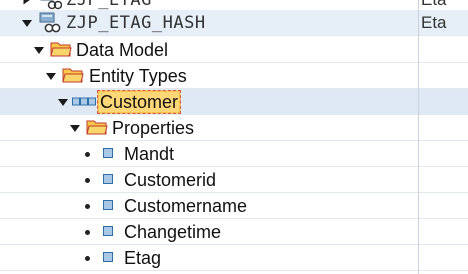 The height and width of the screenshot is (274, 468). Describe the element at coordinates (443, 23) in the screenshot. I see `description-cell: Eta` at that location.